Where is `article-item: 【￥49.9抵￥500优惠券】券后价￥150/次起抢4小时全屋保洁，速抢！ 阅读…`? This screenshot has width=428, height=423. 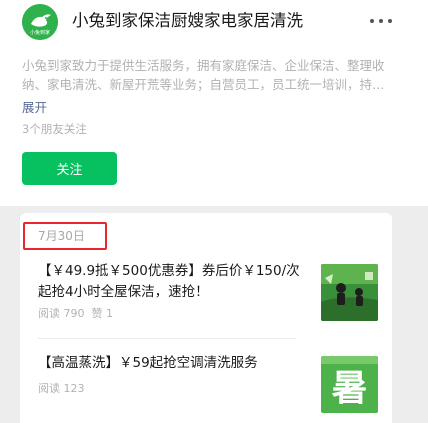 article-item: 【￥49.9抵￥500优惠券】券后价￥150/次起抢4小时全屋保洁，速抢！ 阅读… is located at coordinates (208, 296).